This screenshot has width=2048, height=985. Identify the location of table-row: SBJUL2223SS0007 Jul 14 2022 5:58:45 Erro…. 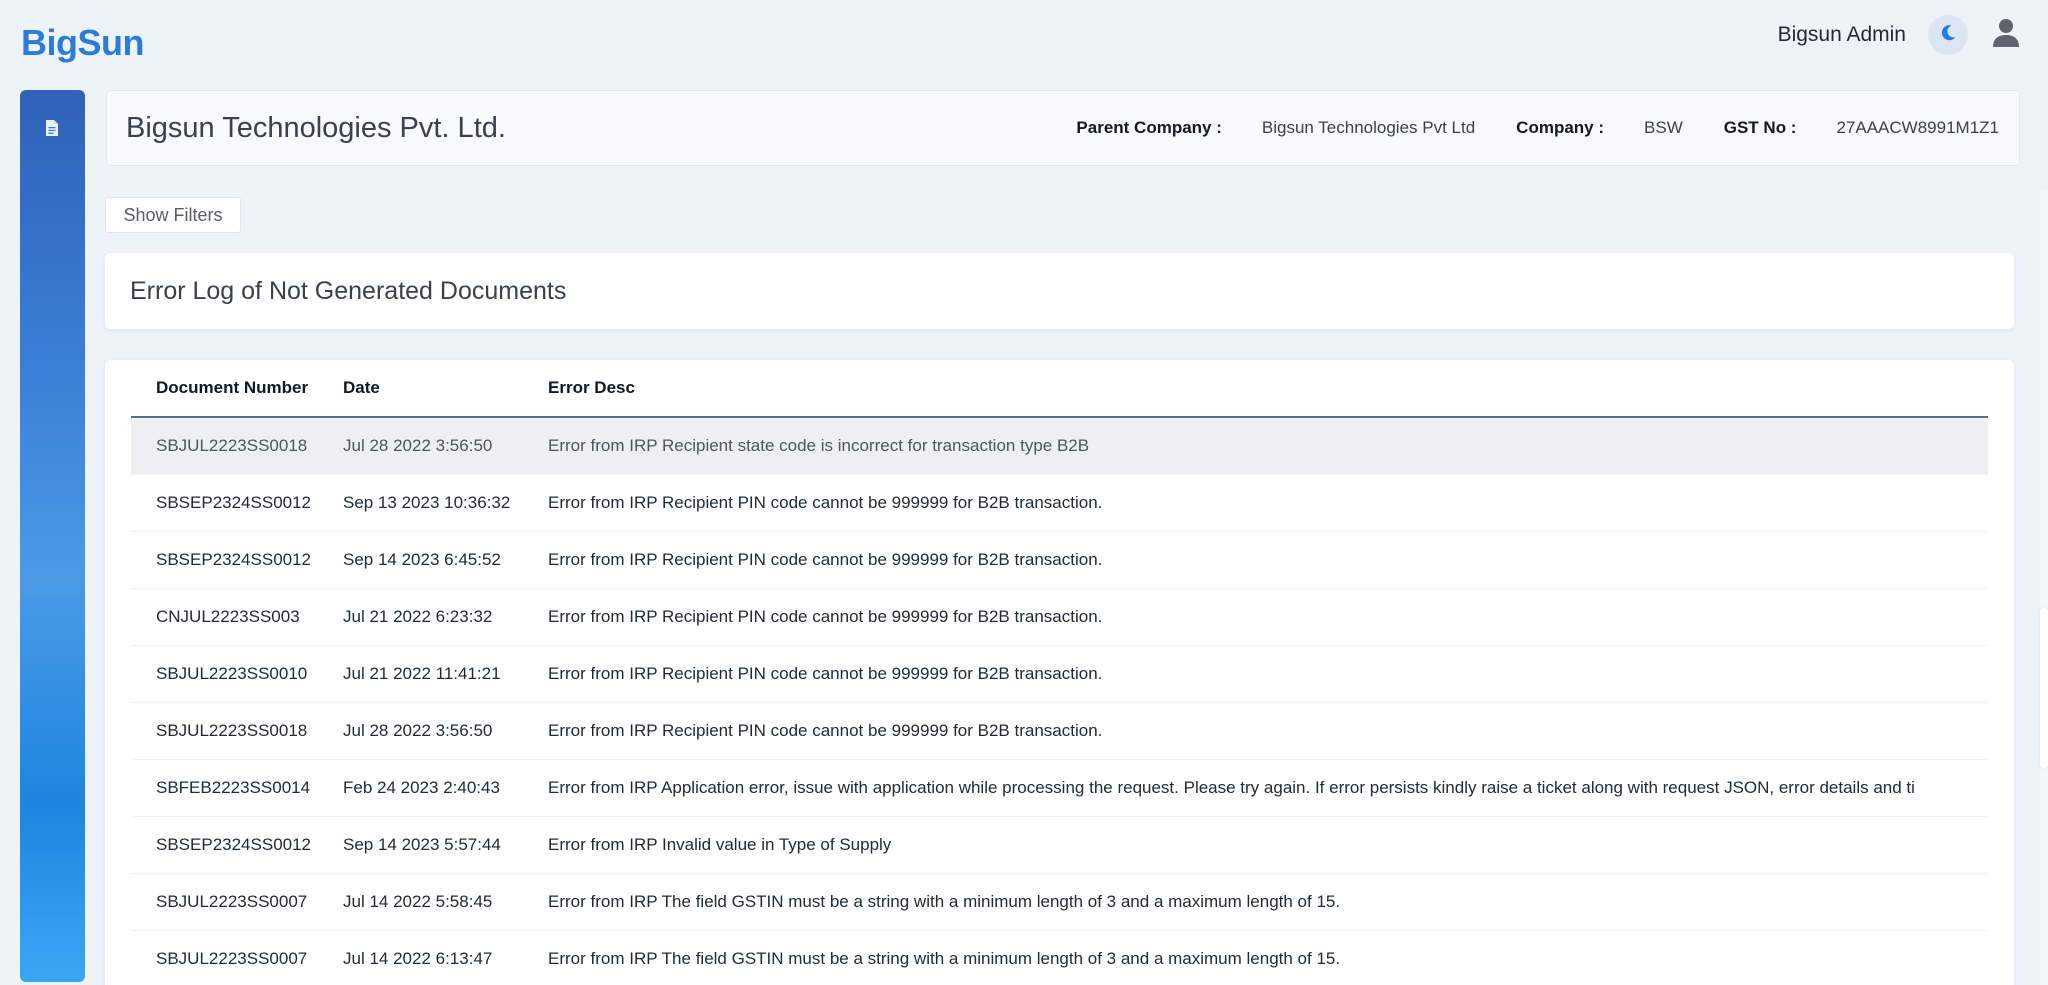
(1059, 902).